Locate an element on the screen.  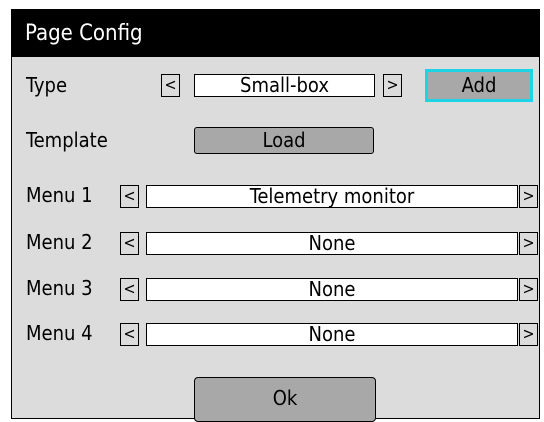
menu-1-prev-button: < is located at coordinates (129, 196).